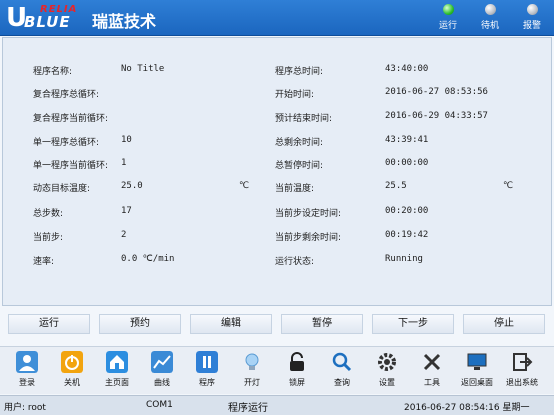  I want to click on field-label: 当前温度:, so click(295, 189).